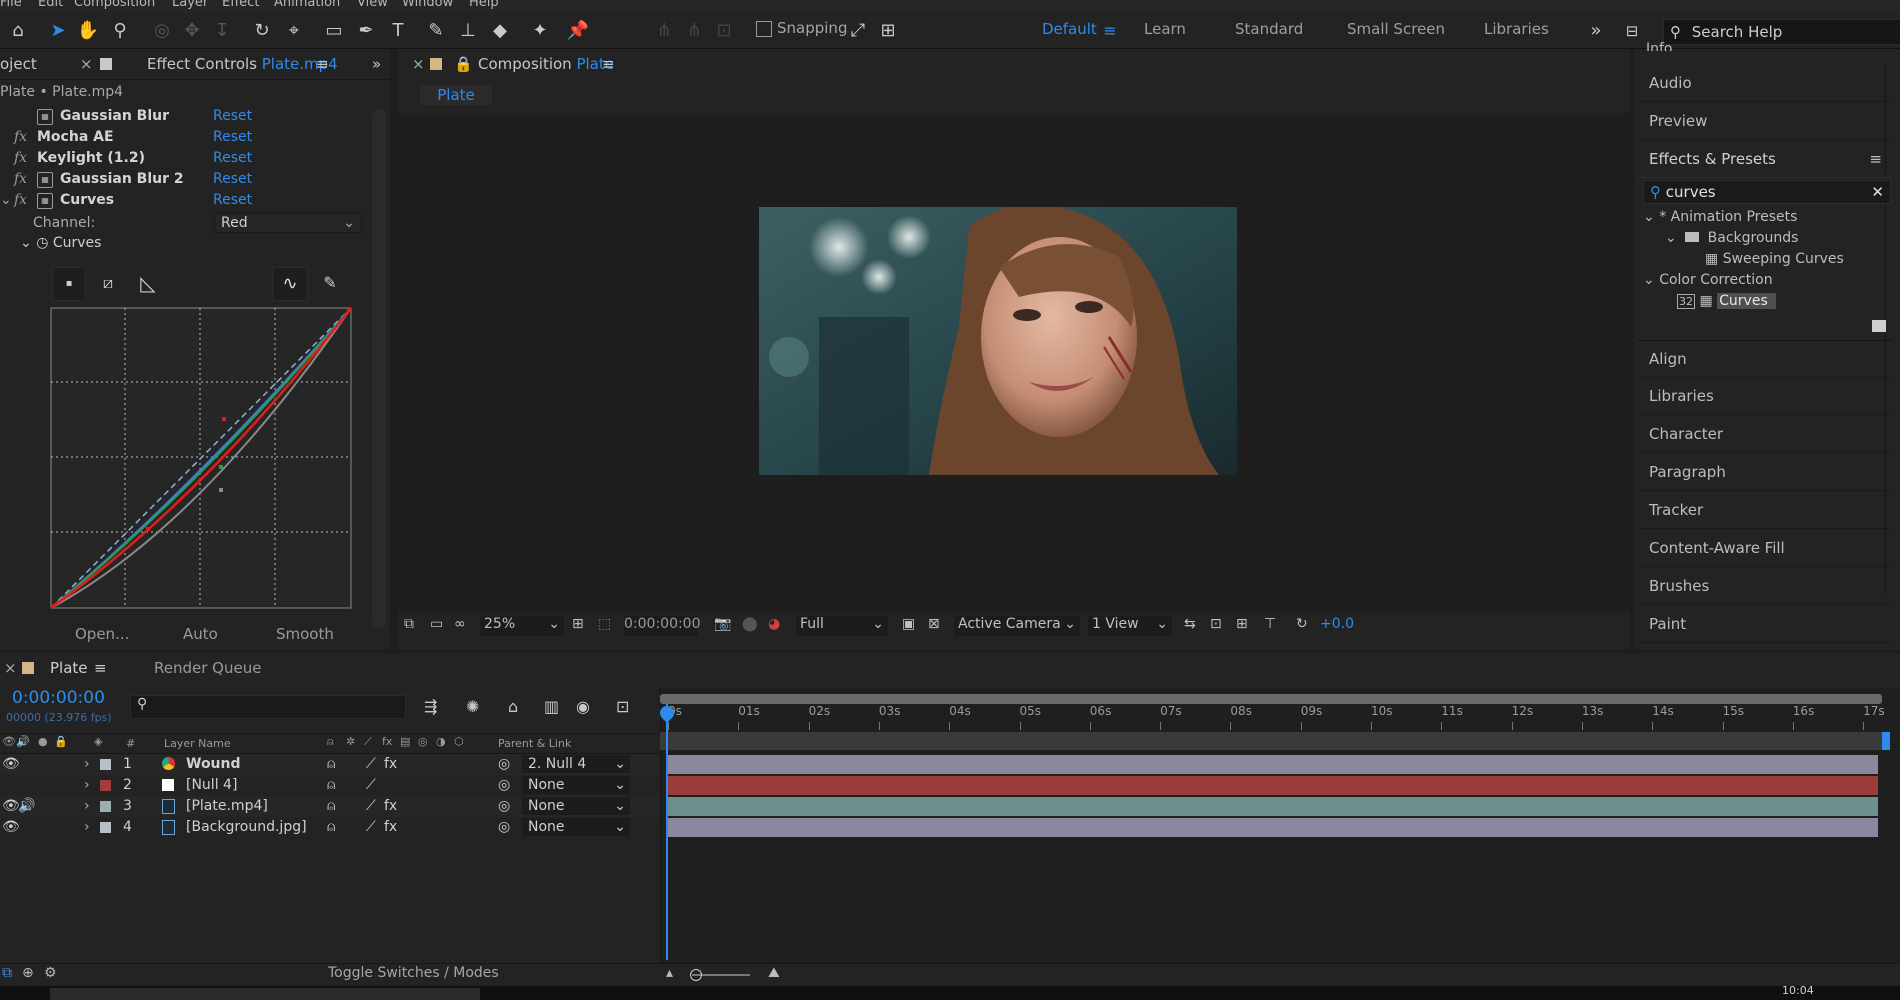 Image resolution: width=1900 pixels, height=1000 pixels. Describe the element at coordinates (185, 200) in the screenshot. I see `effect-row: ⌄ fx ▦ Curves Reset` at that location.